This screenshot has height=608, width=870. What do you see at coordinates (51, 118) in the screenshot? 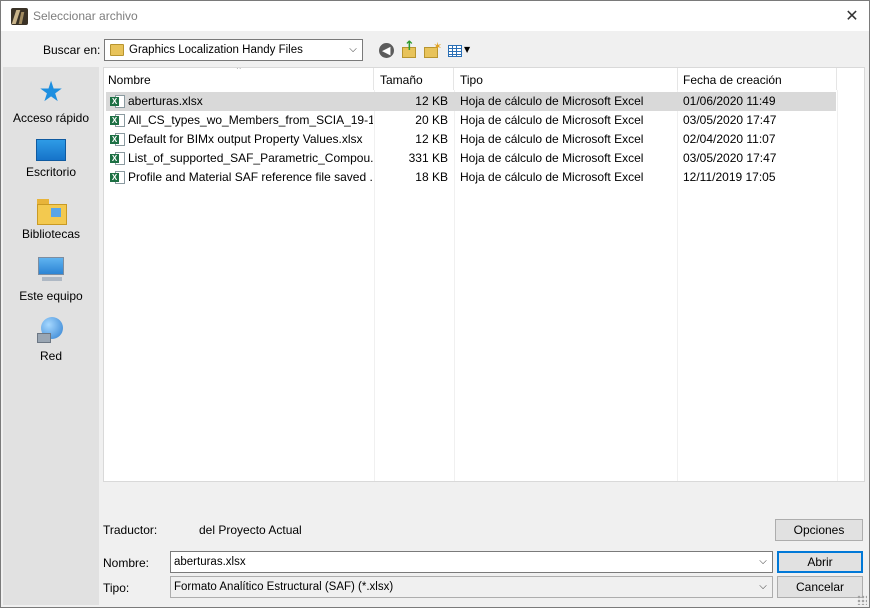
I see `place-label: Acceso rápido` at bounding box center [51, 118].